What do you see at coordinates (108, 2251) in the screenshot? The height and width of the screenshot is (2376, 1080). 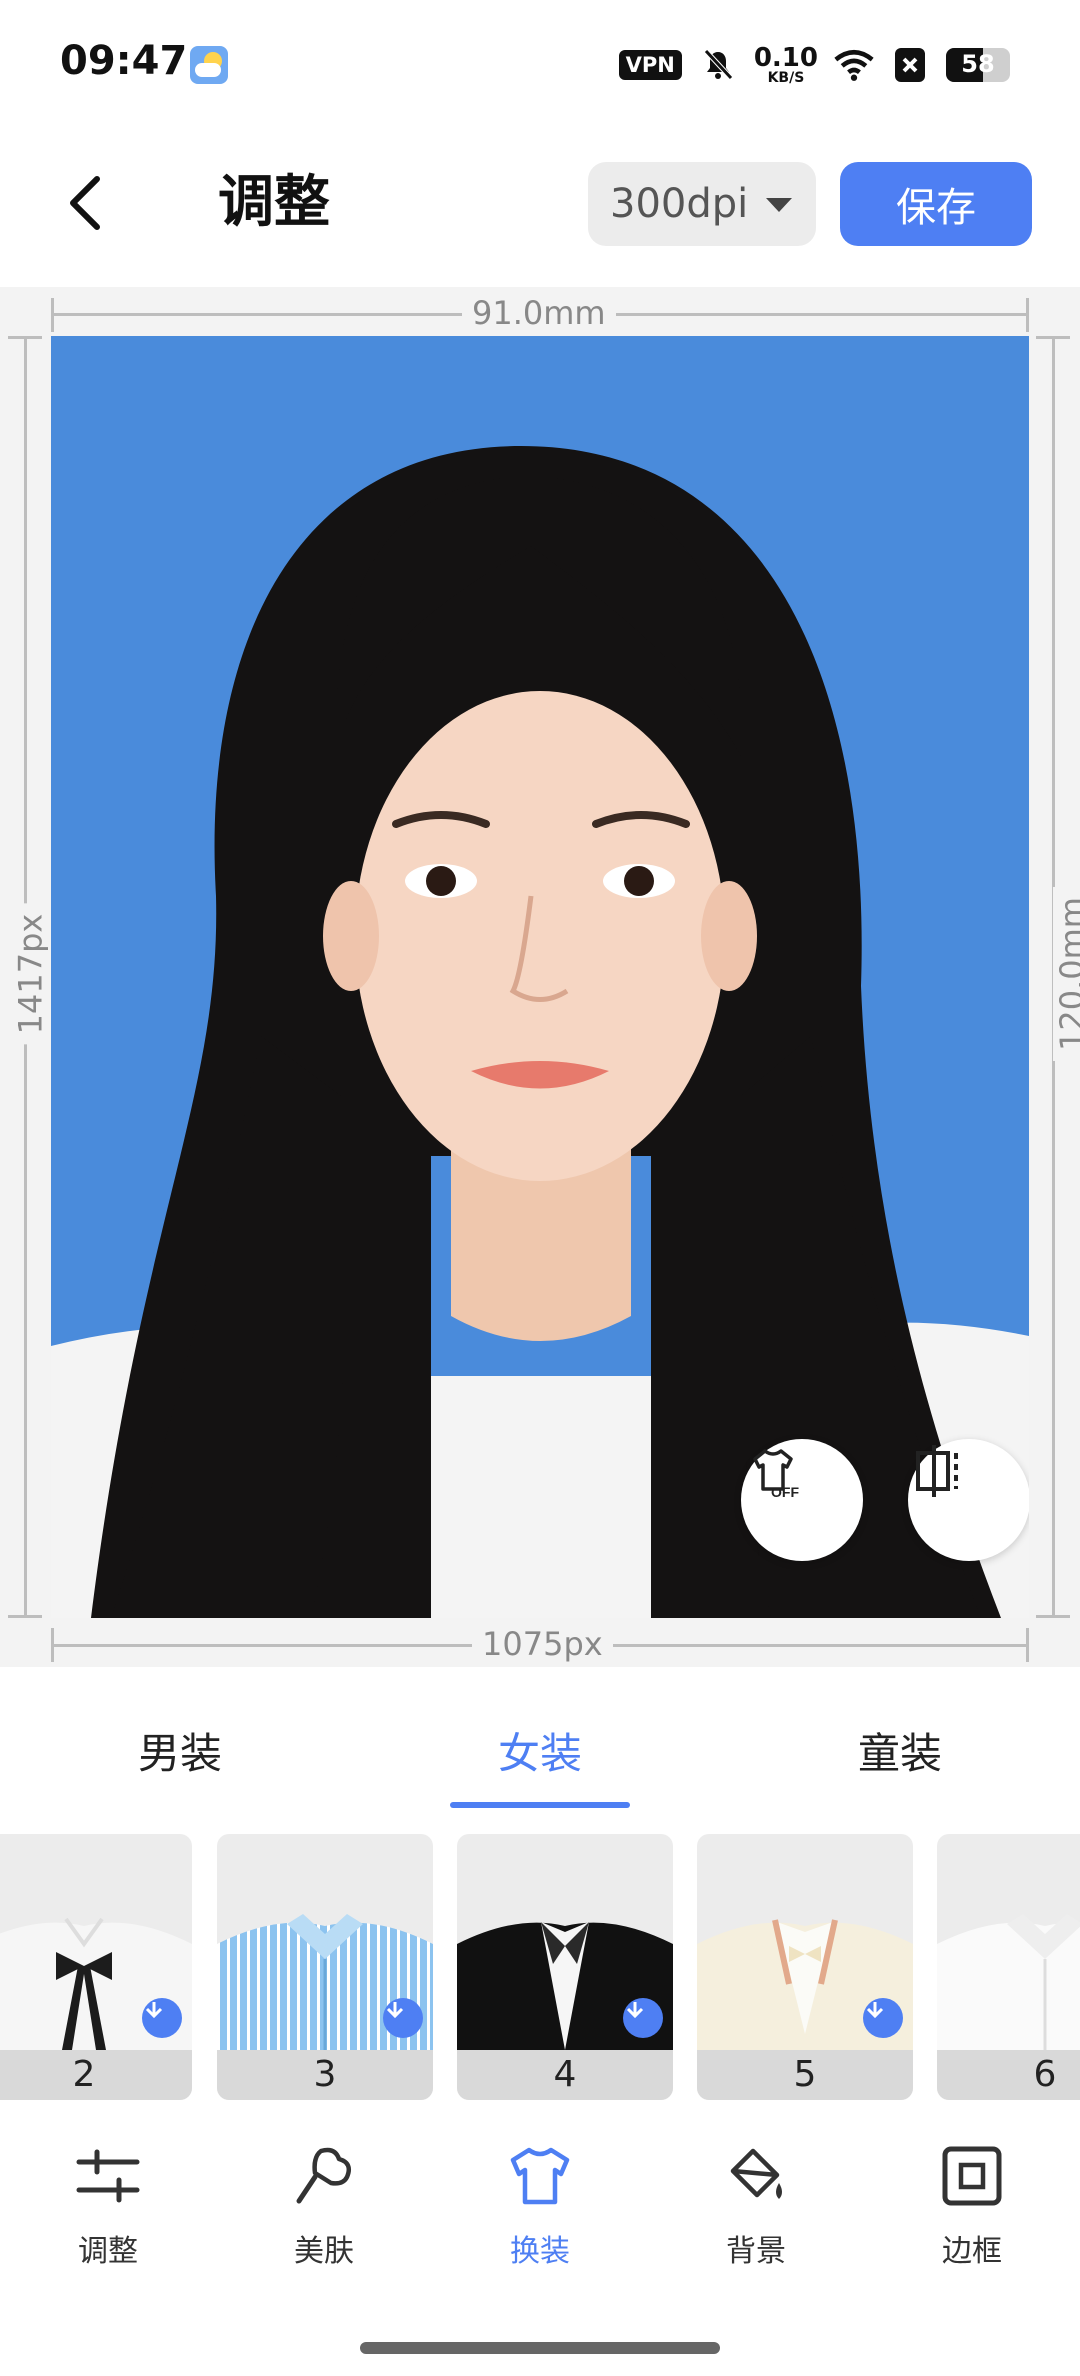 I see `nav-adjust-label: 调整` at bounding box center [108, 2251].